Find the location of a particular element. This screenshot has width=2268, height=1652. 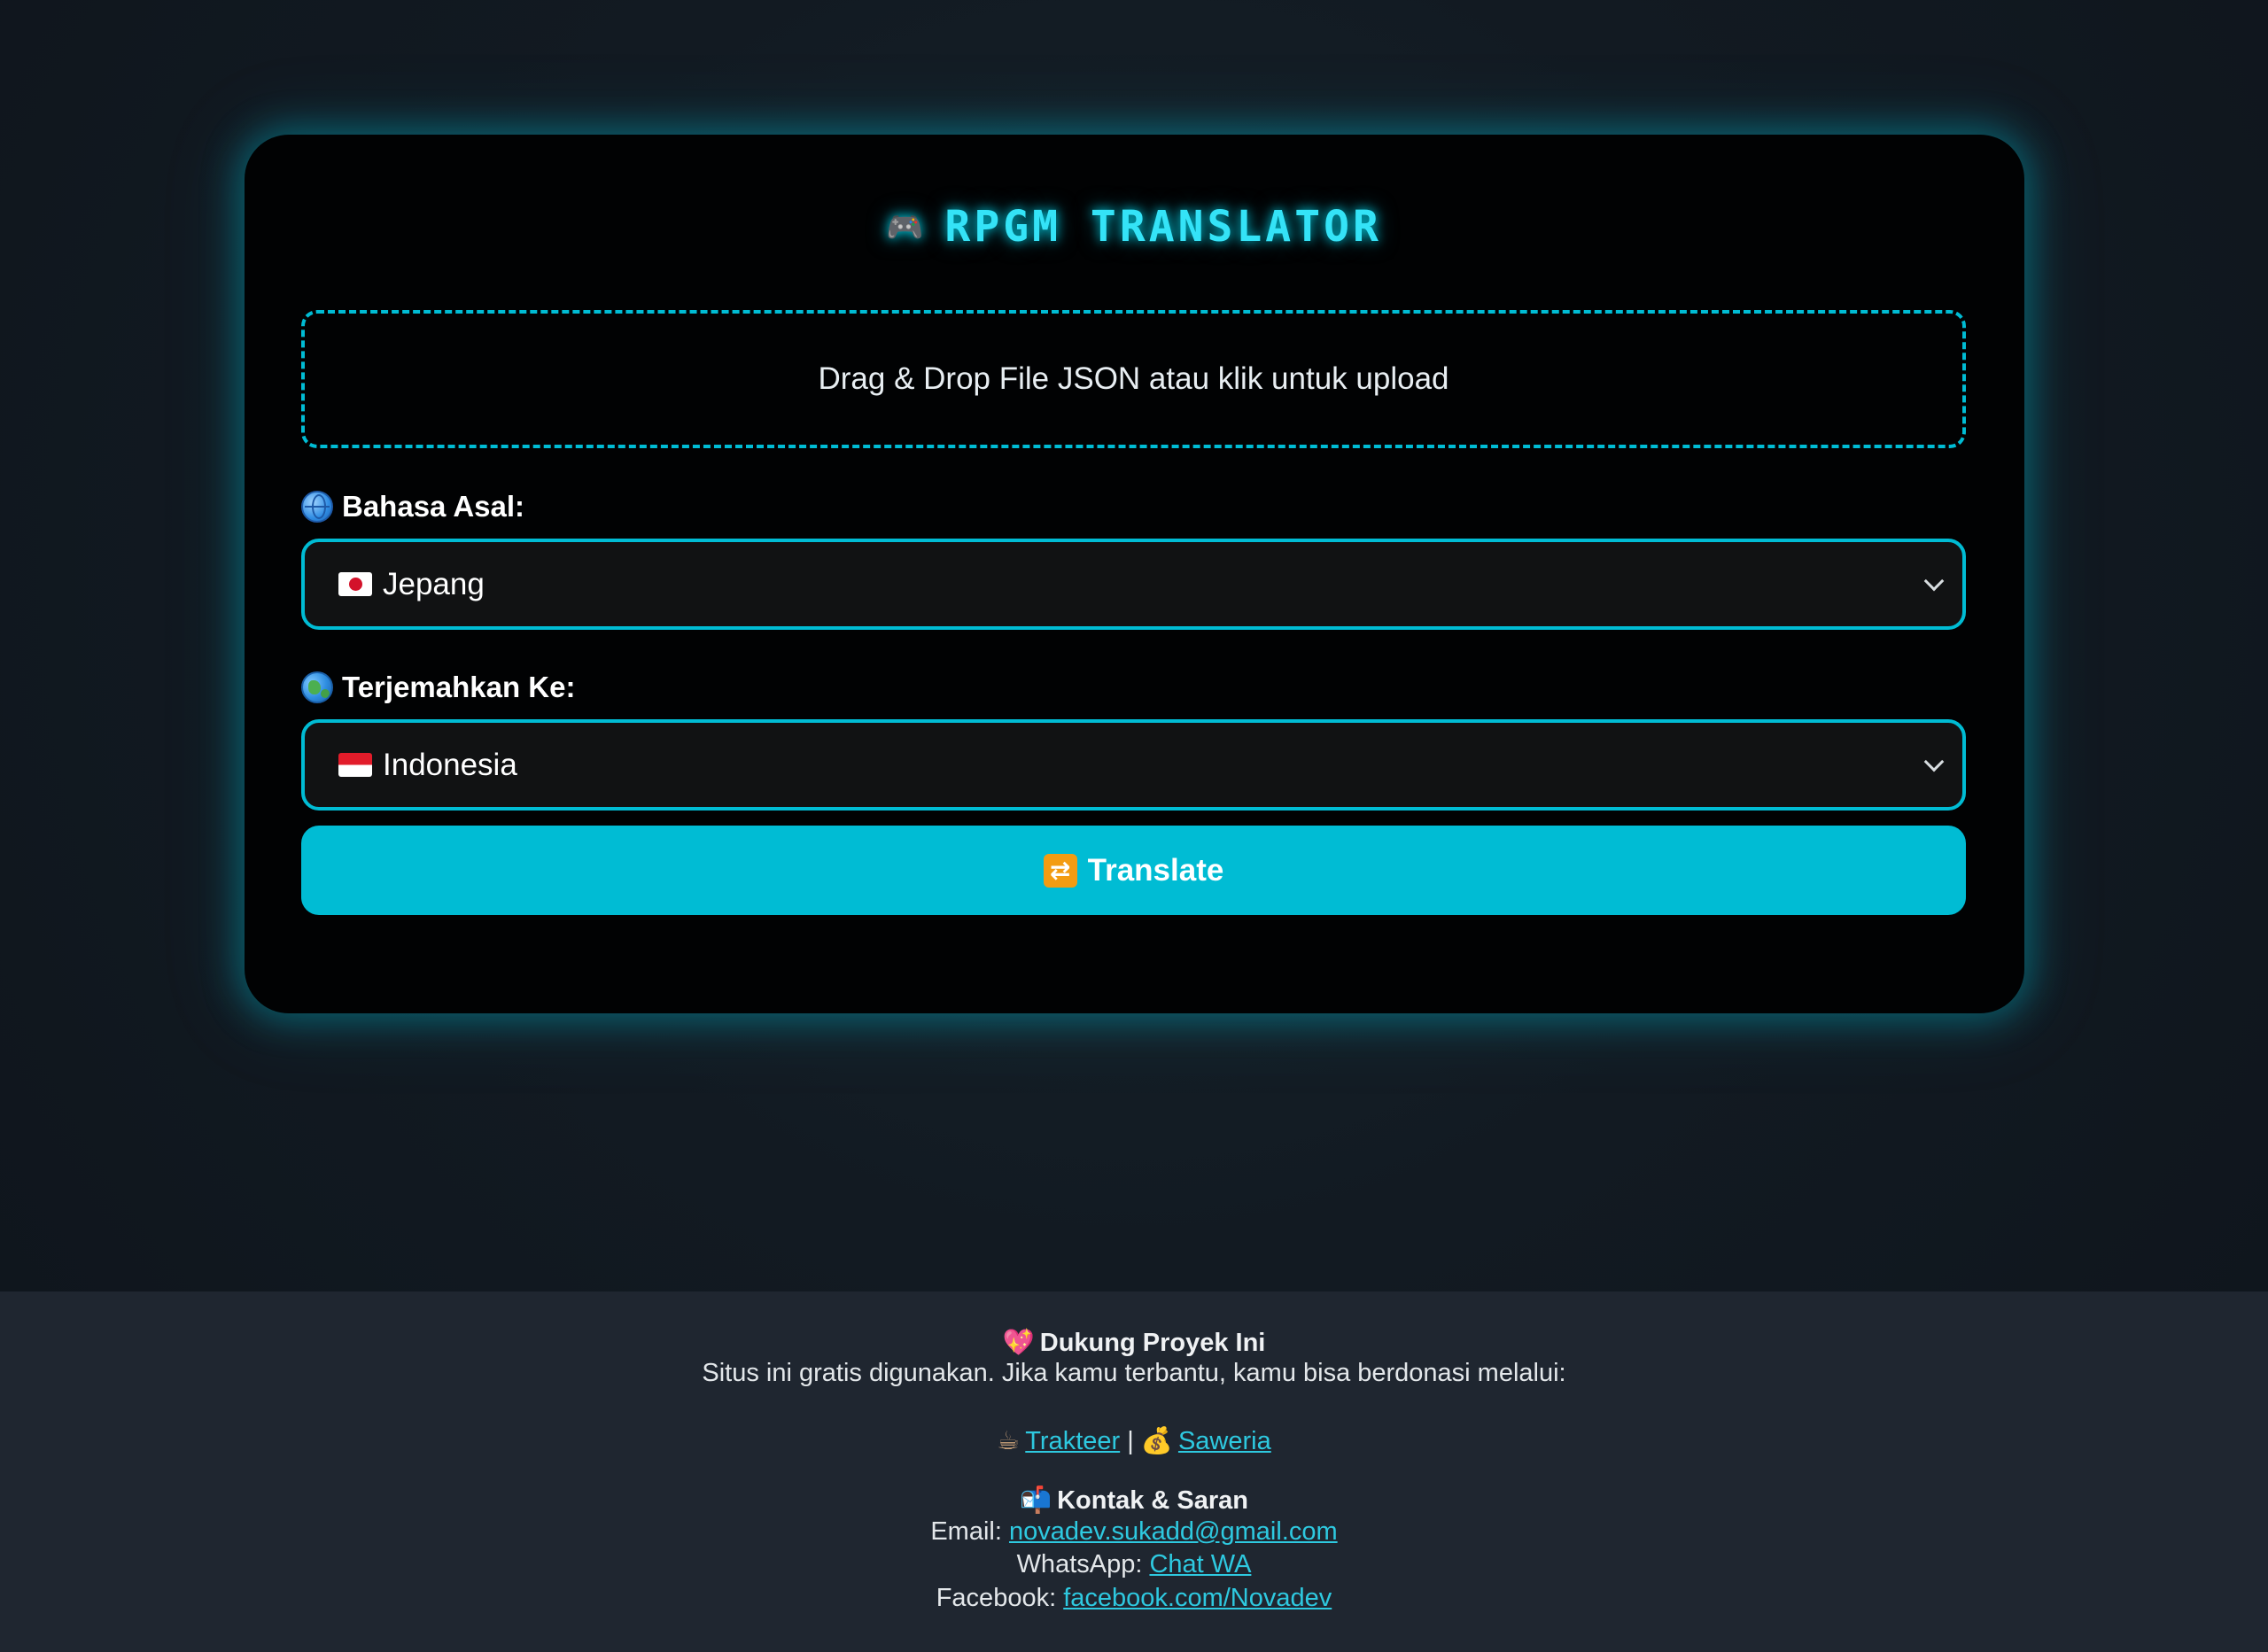

donate-links: ☕ Trakteer | 💰 Saweria is located at coordinates (1134, 1440).